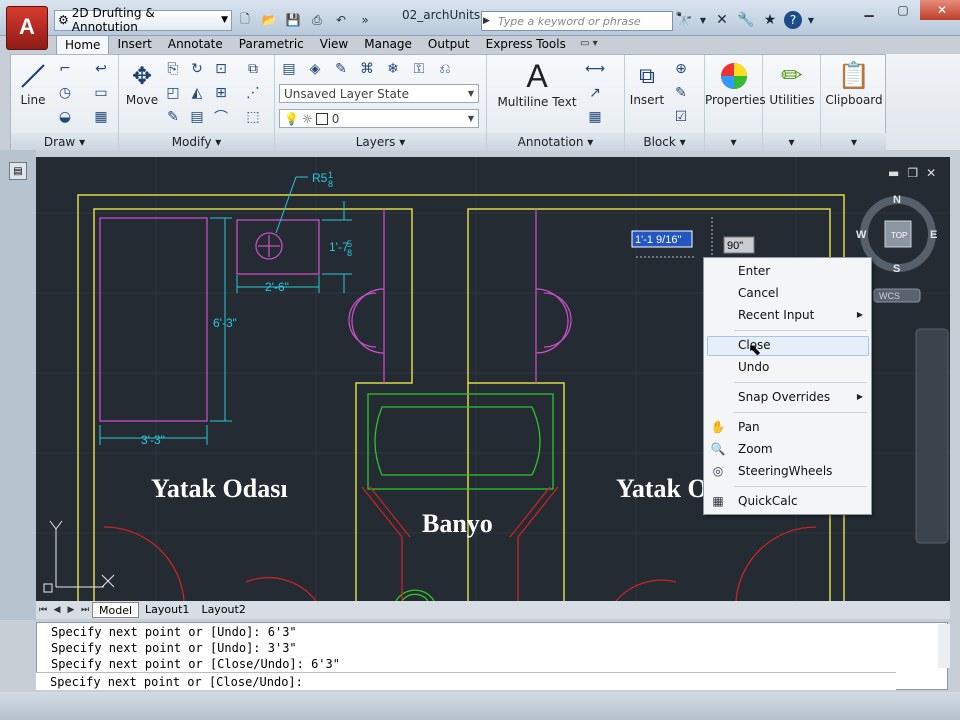 Image resolution: width=960 pixels, height=720 pixels. Describe the element at coordinates (317, 20) in the screenshot. I see `print-icon: ⎙` at that location.